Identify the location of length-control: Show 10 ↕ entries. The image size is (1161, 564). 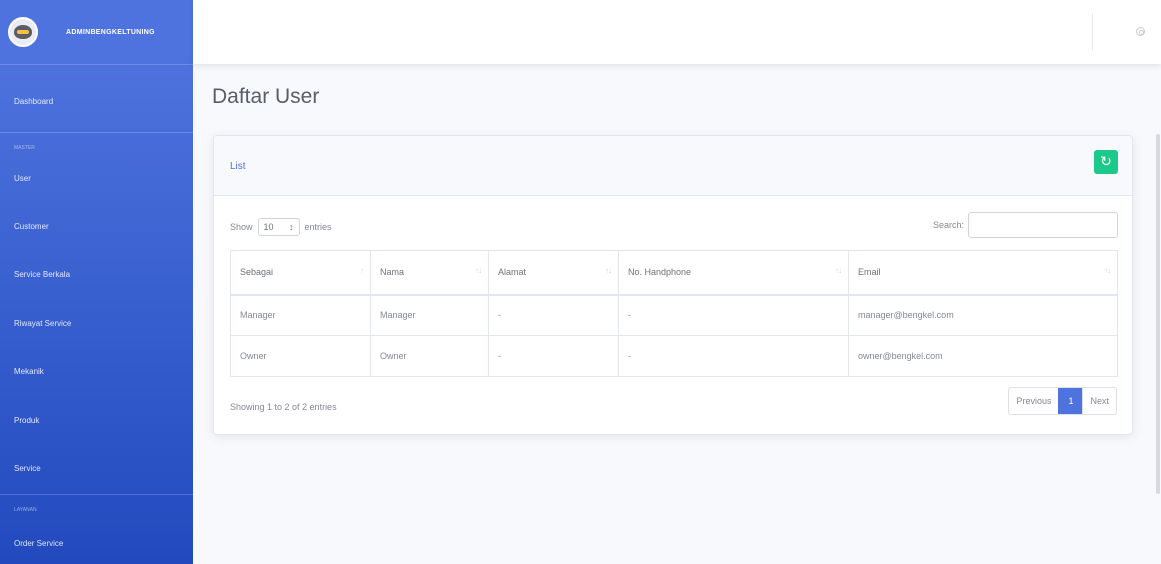
(281, 227).